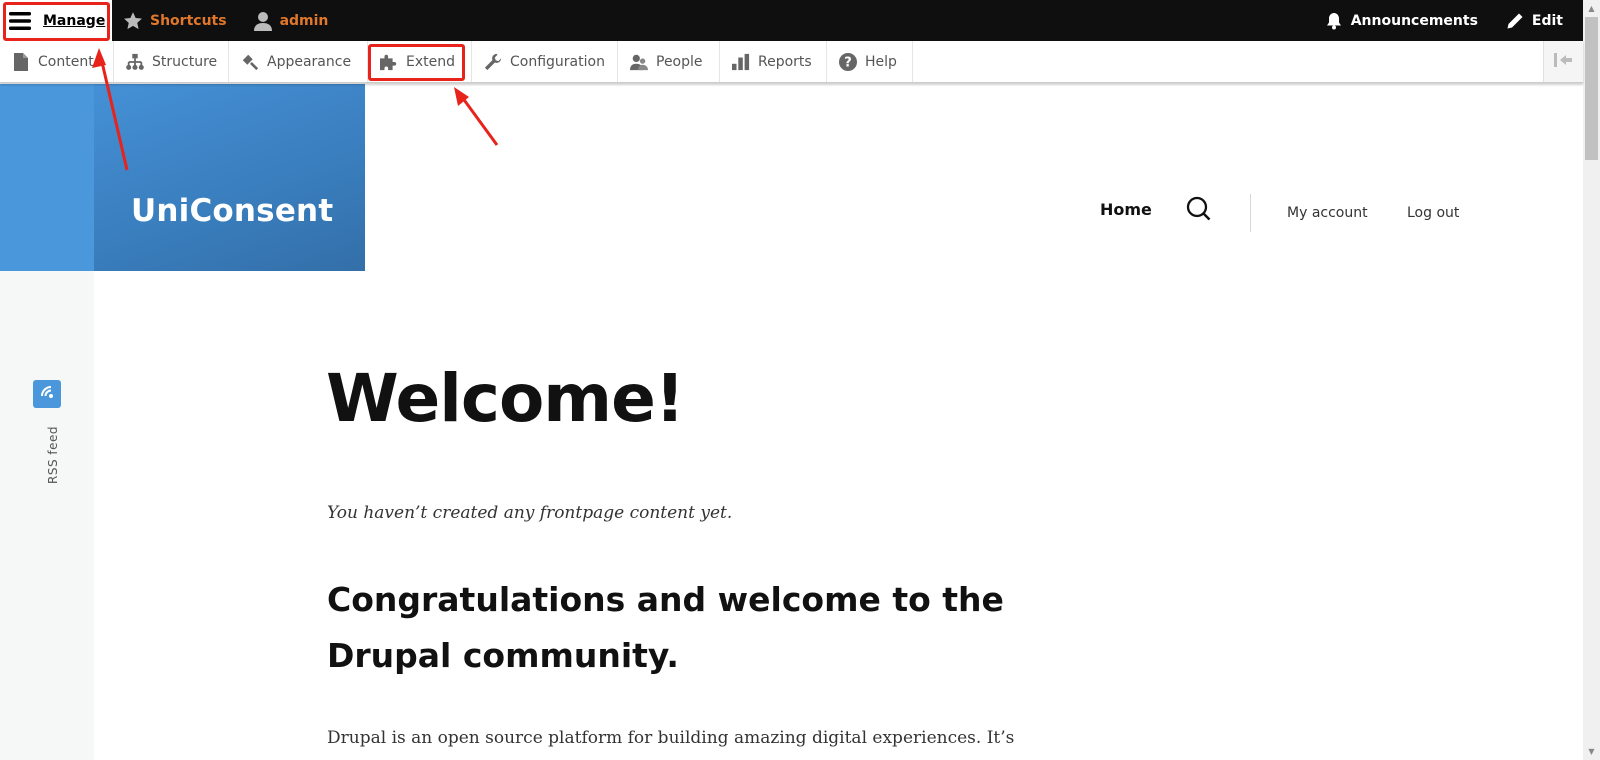 Image resolution: width=1600 pixels, height=760 pixels. What do you see at coordinates (1250, 213) in the screenshot?
I see `nav-divider` at bounding box center [1250, 213].